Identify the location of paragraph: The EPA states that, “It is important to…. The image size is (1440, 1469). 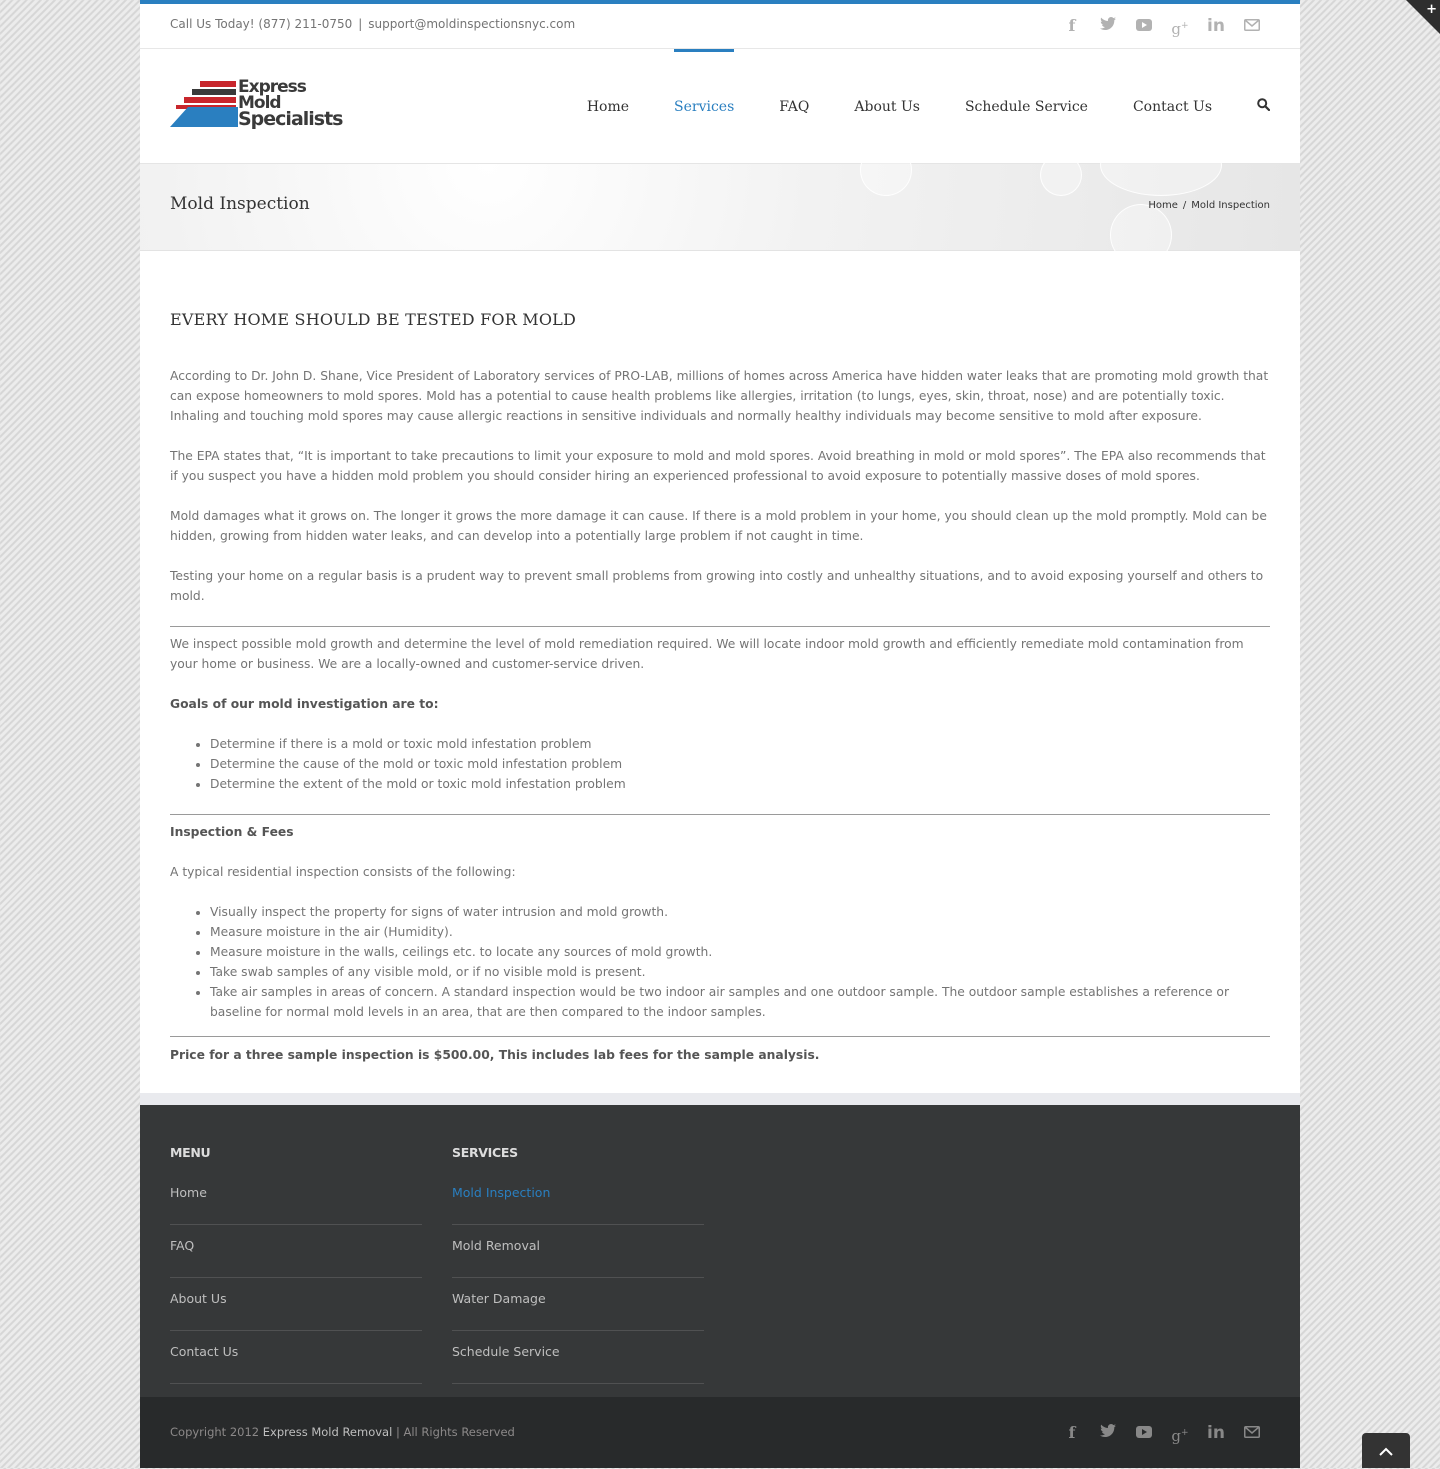
(718, 466).